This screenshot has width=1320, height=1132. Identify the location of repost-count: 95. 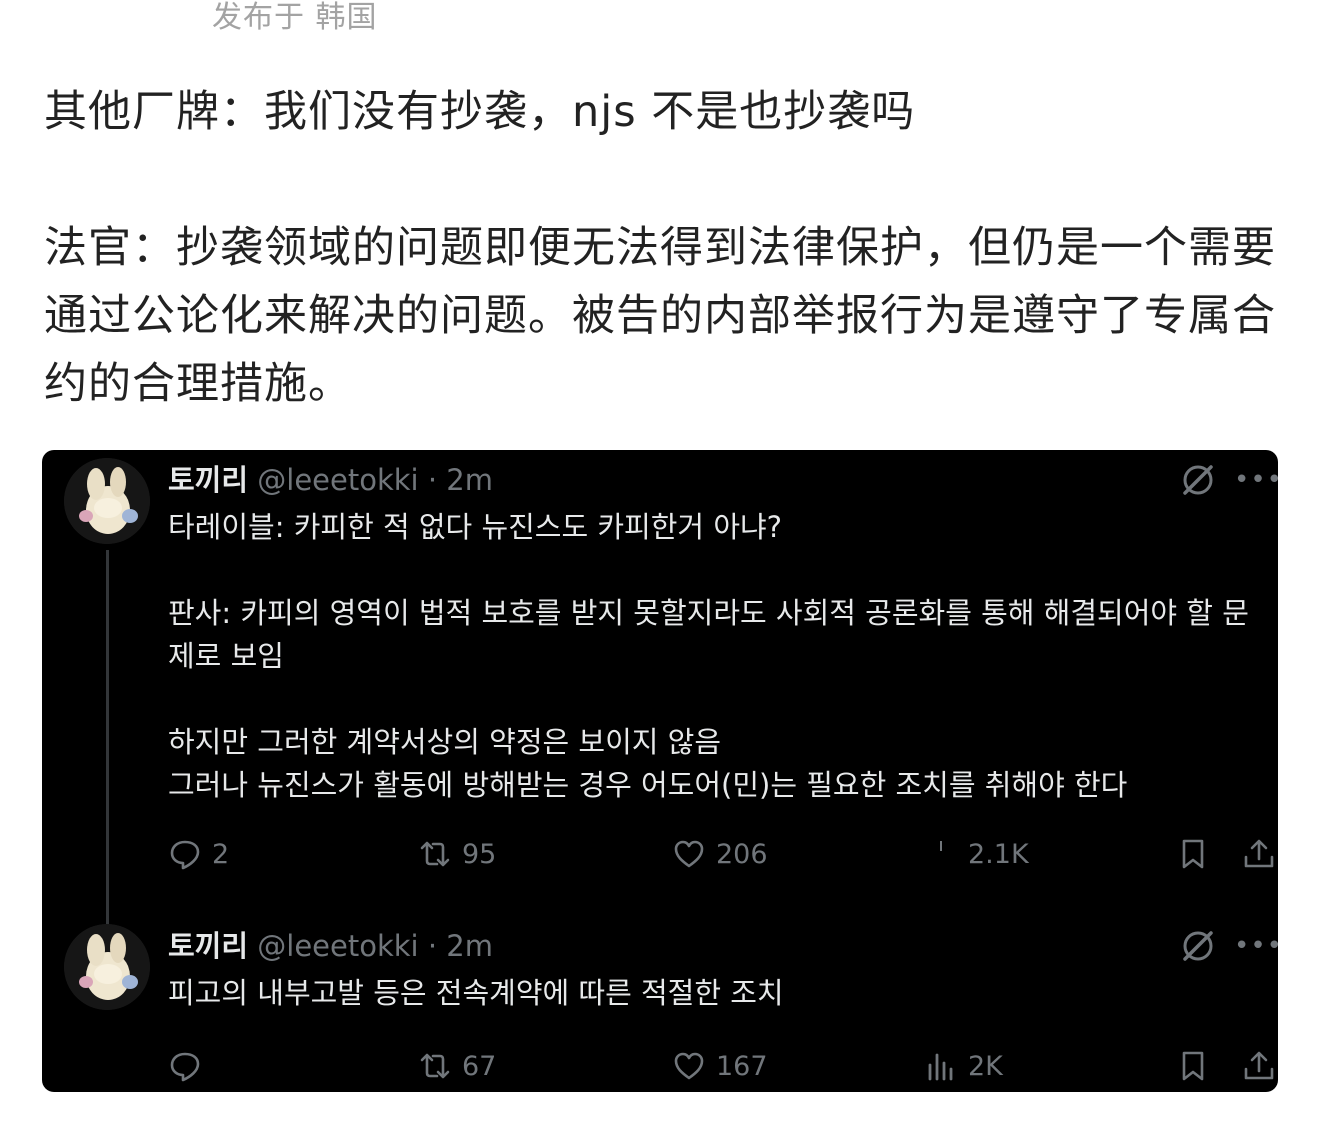
(479, 854).